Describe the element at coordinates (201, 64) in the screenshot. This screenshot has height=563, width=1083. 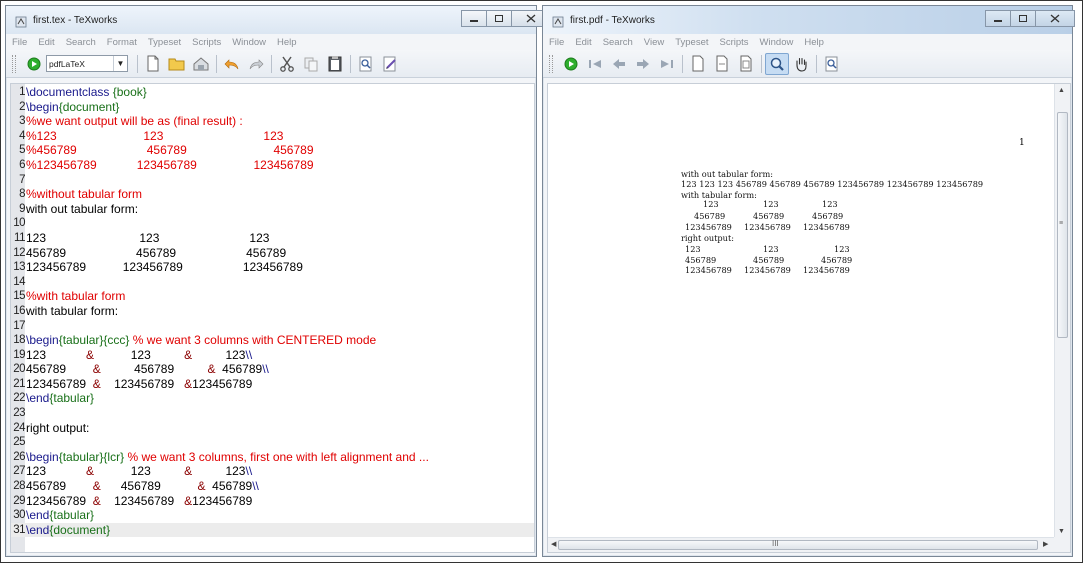
I see `save-button` at that location.